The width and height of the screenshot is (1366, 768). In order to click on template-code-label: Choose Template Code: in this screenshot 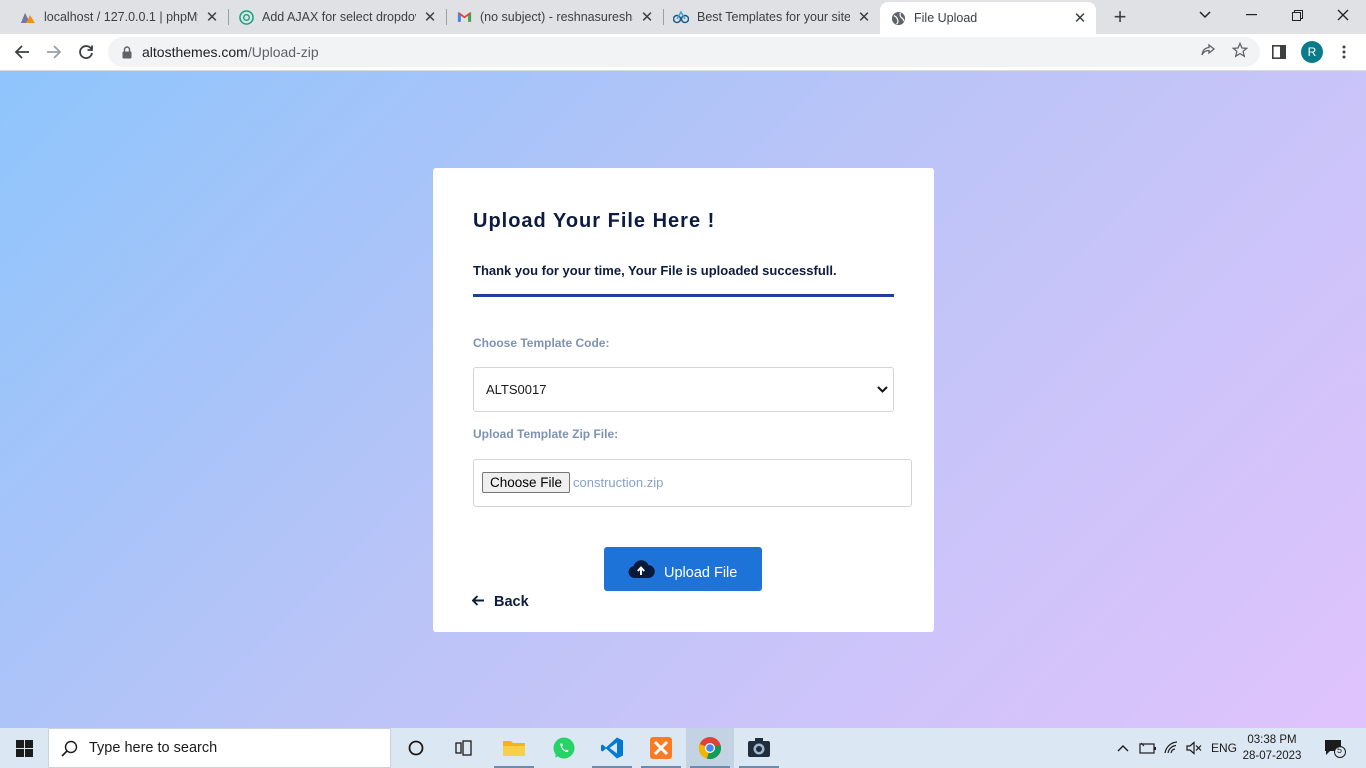, I will do `click(541, 343)`.